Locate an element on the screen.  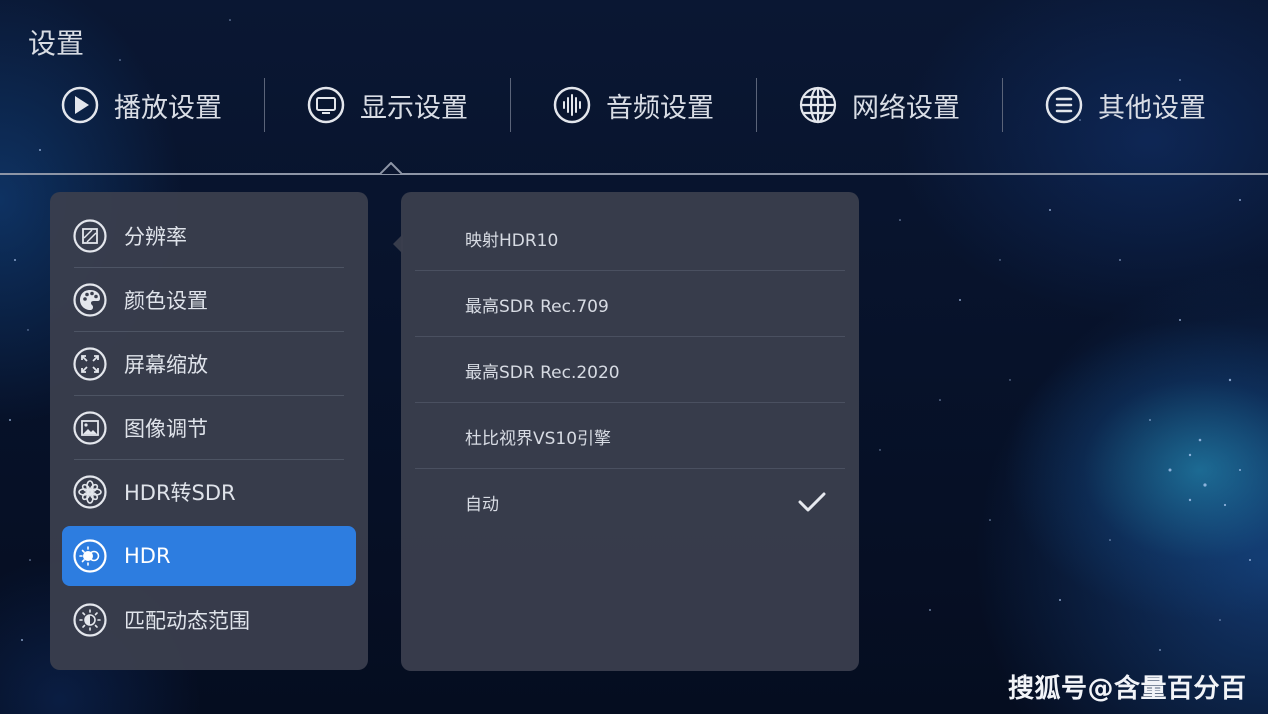
sidebar-item-label: HDR is located at coordinates (147, 556).